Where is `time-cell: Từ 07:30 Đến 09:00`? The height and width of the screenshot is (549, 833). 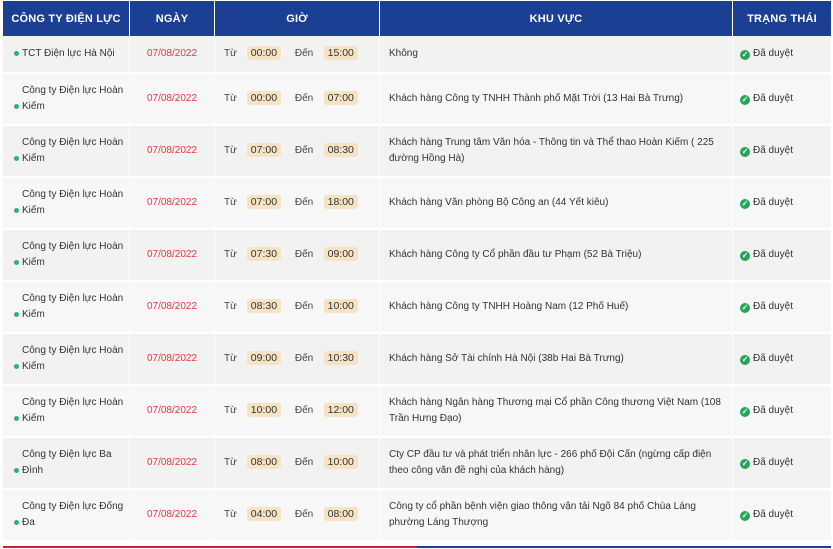
time-cell: Từ 07:30 Đến 09:00 is located at coordinates (297, 256).